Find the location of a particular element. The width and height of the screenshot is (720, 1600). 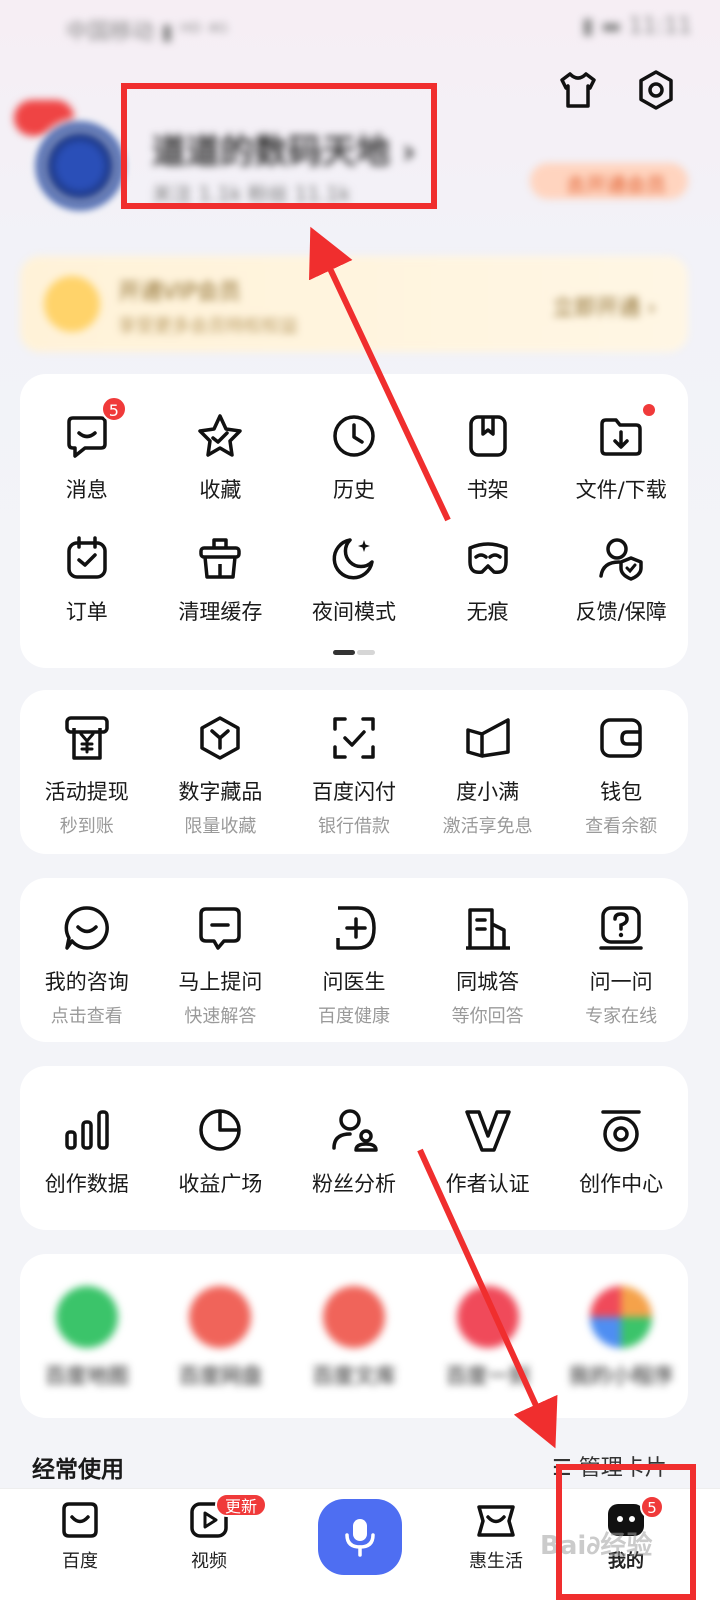

annotation-arrow-up is located at coordinates (380, 374).